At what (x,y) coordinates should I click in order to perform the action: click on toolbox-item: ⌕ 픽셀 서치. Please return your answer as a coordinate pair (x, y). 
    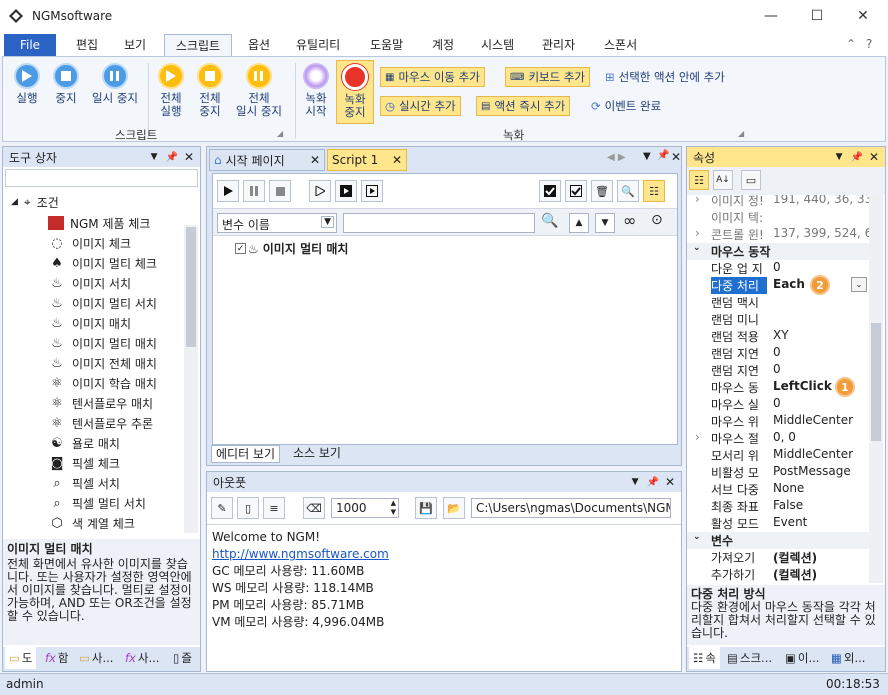
    Looking at the image, I should click on (84, 483).